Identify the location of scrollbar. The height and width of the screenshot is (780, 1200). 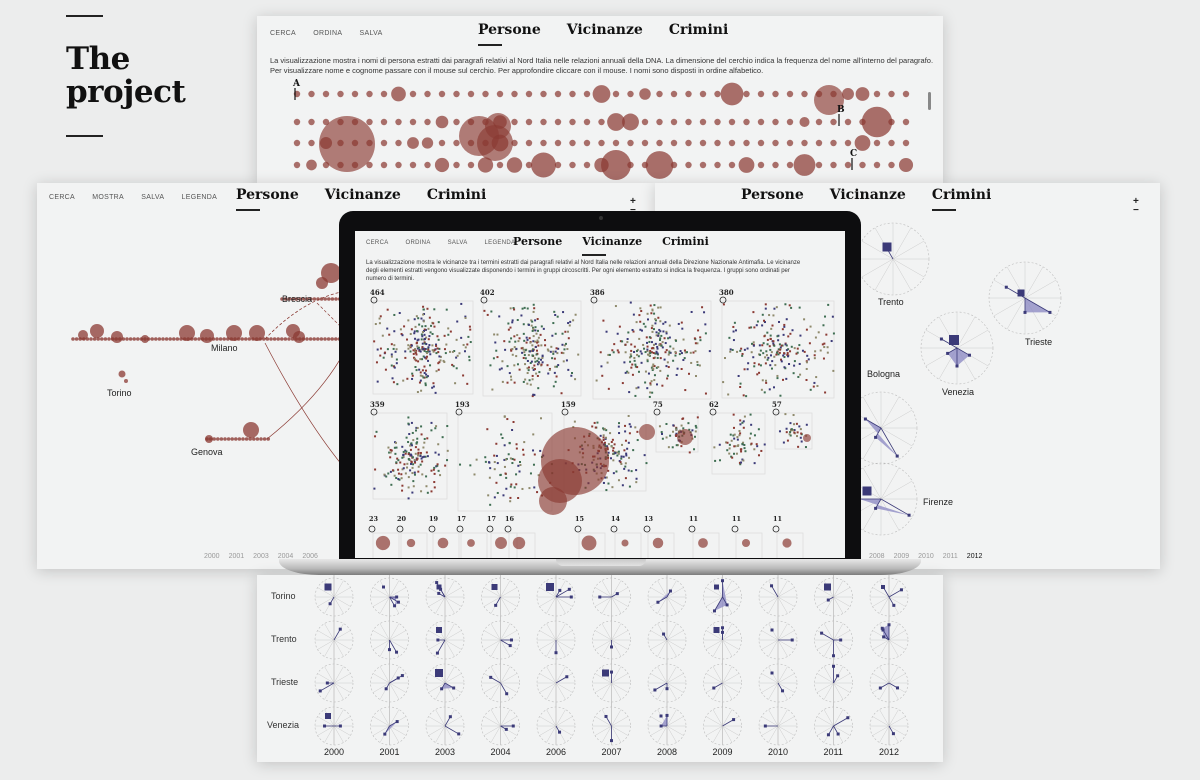
(929, 101).